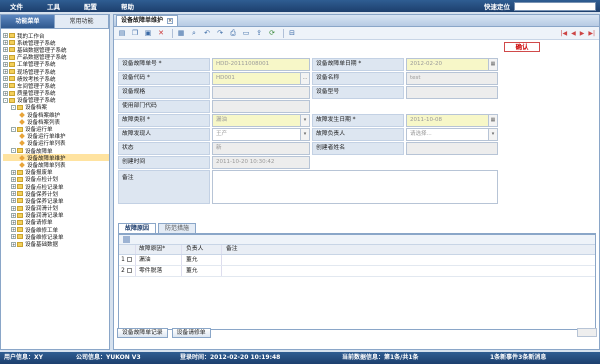 Image resolution: width=600 pixels, height=364 pixels. What do you see at coordinates (292, 33) in the screenshot?
I see `close-window-icon: ⊟` at bounding box center [292, 33].